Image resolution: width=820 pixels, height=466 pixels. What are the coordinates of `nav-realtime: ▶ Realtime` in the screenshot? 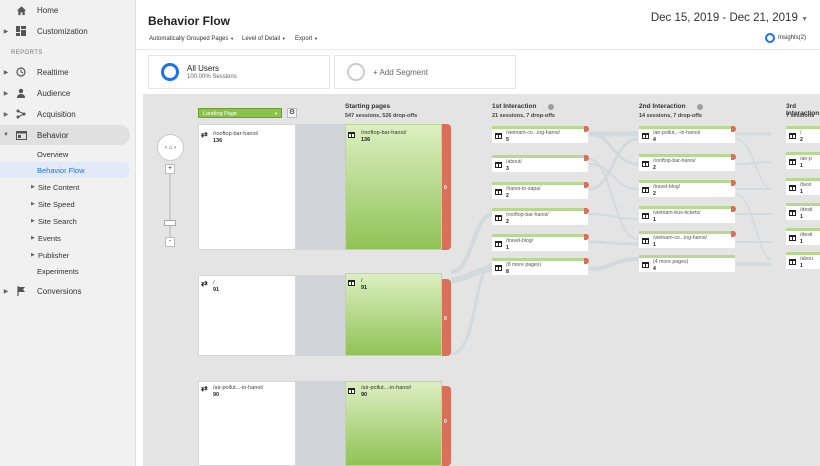 It's located at (65, 72).